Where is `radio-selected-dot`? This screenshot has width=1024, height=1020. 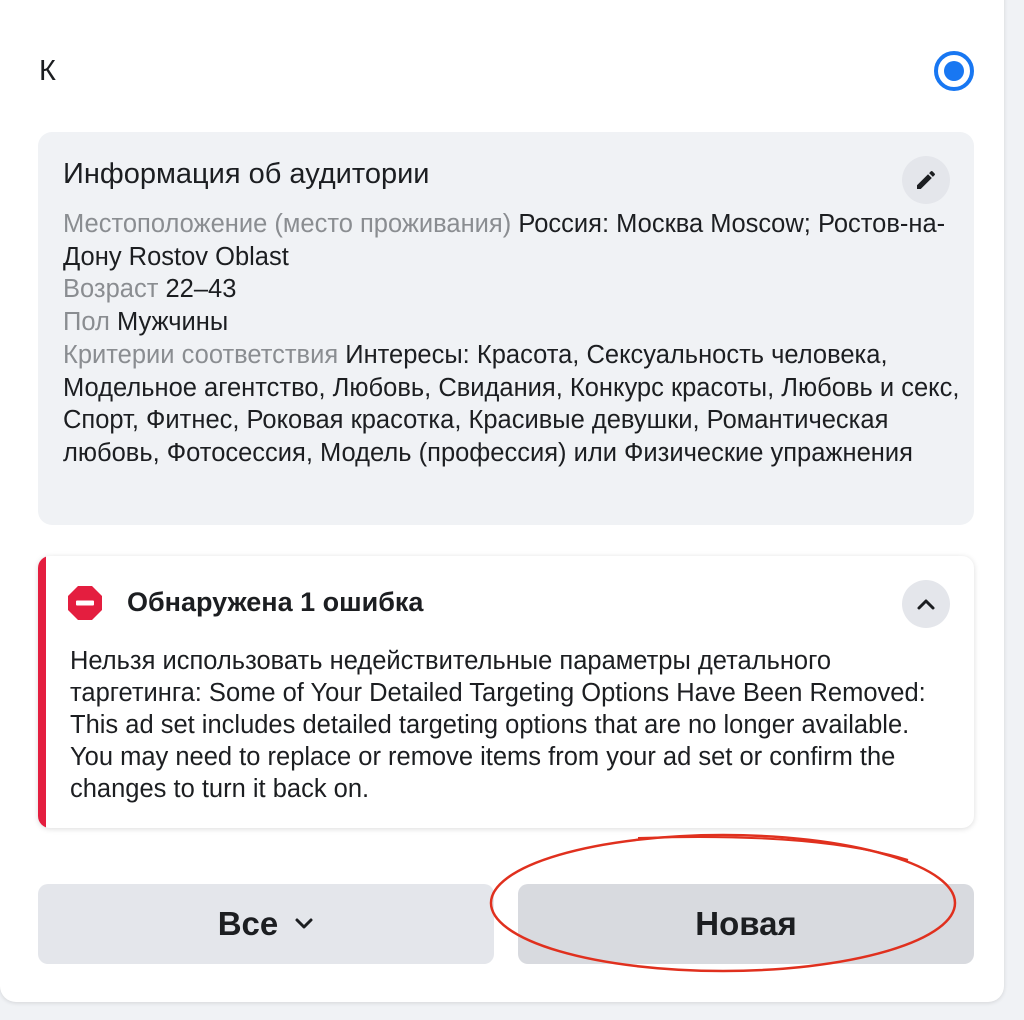
radio-selected-dot is located at coordinates (954, 71).